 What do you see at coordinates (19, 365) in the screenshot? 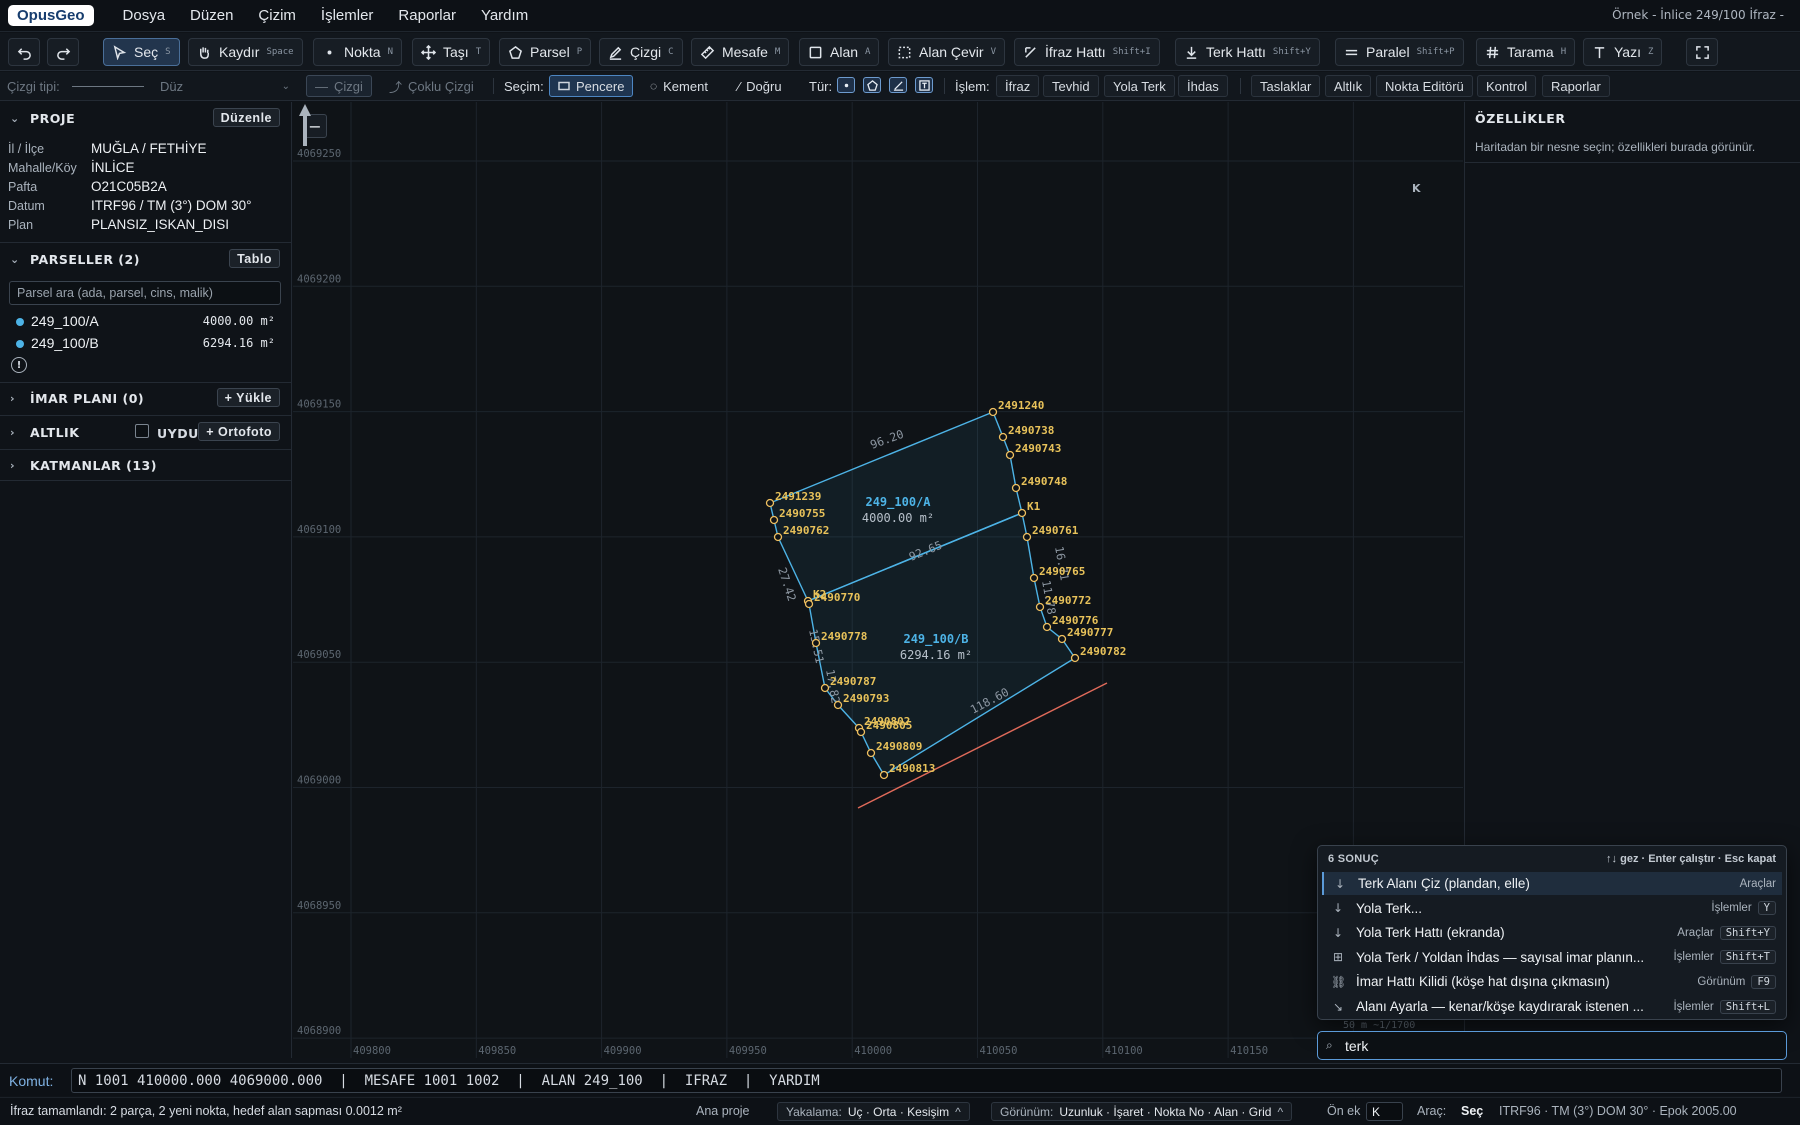
I see `warning-icon: !` at bounding box center [19, 365].